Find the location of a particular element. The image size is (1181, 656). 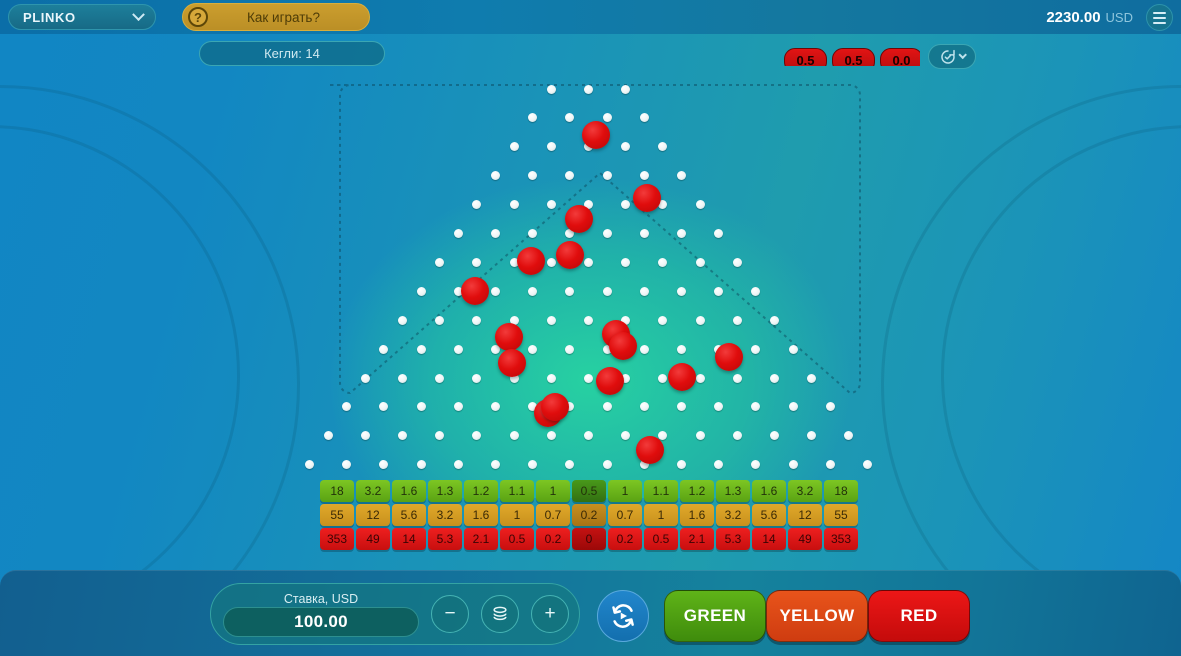

balance-display: 2230.00 USD is located at coordinates (1089, 17).